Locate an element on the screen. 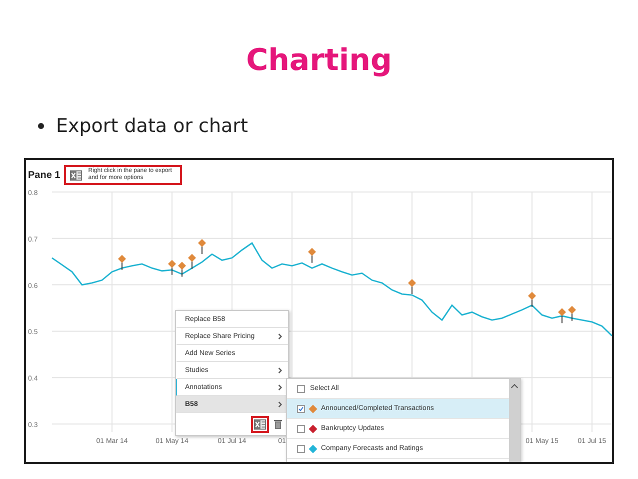 Image resolution: width=638 pixels, height=479 pixels. export-button is located at coordinates (260, 424).